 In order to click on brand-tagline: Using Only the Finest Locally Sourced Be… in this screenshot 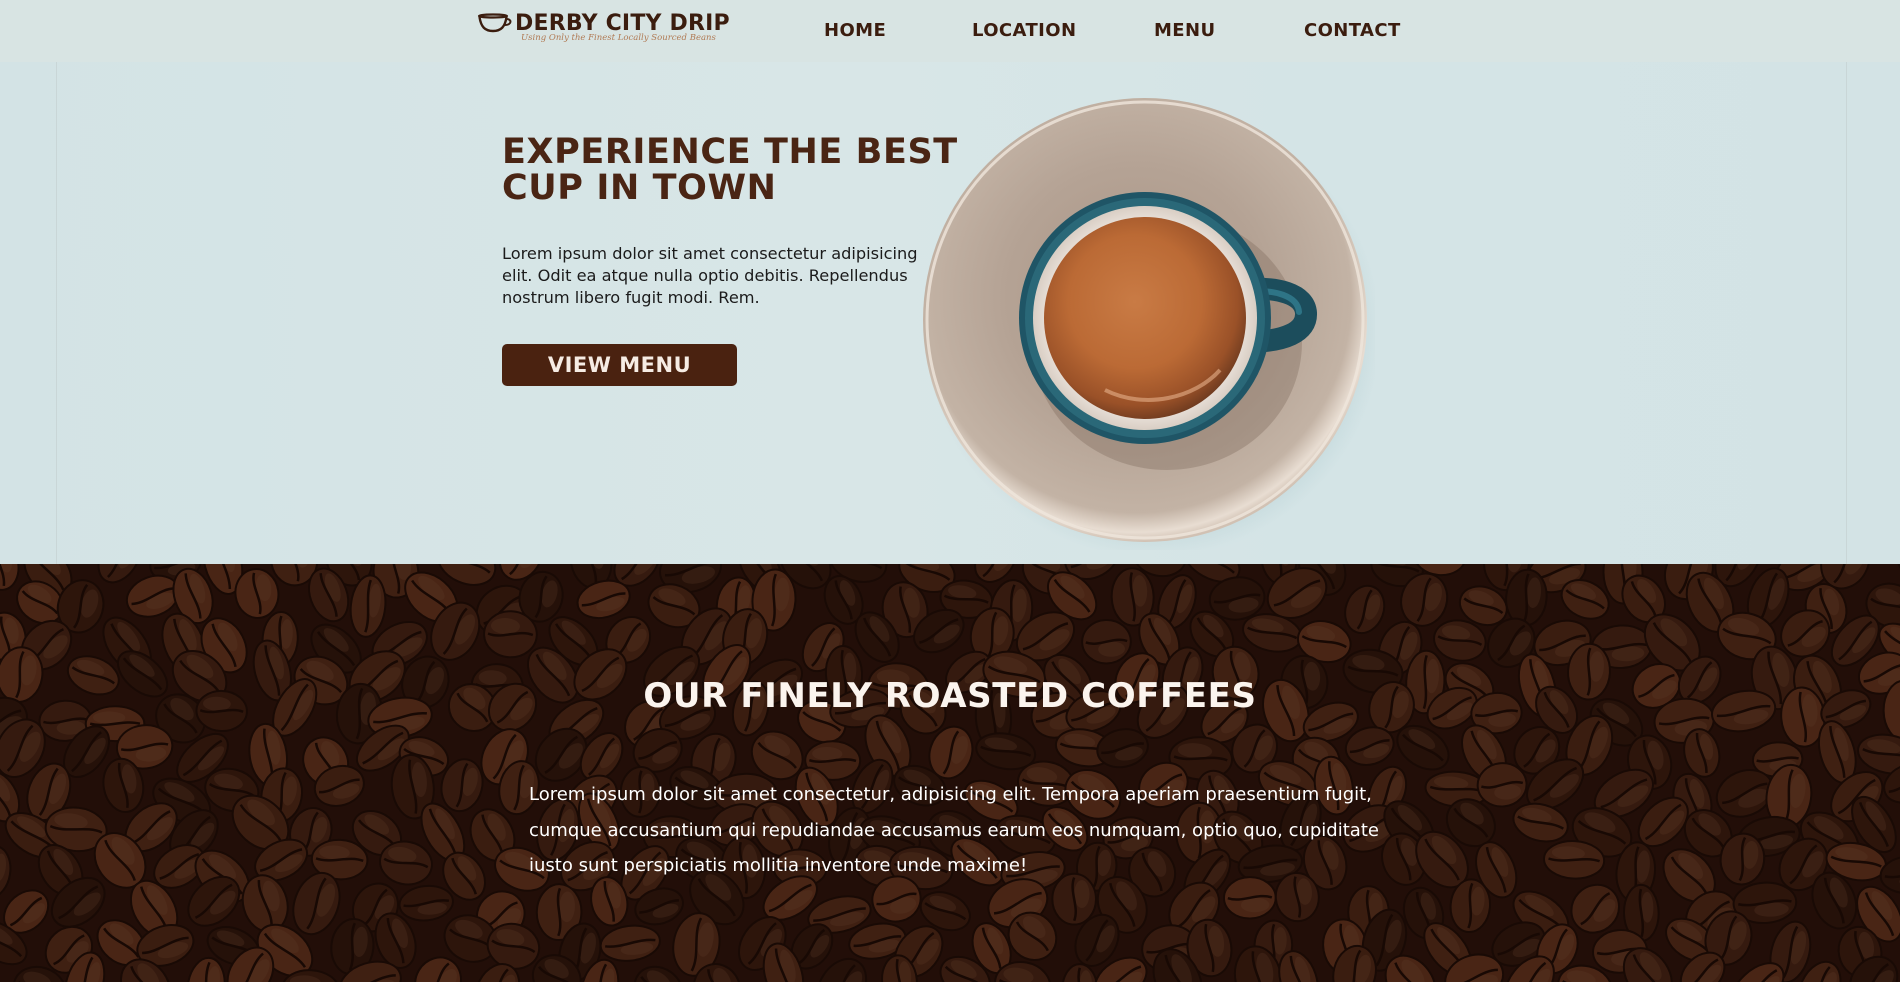, I will do `click(618, 38)`.